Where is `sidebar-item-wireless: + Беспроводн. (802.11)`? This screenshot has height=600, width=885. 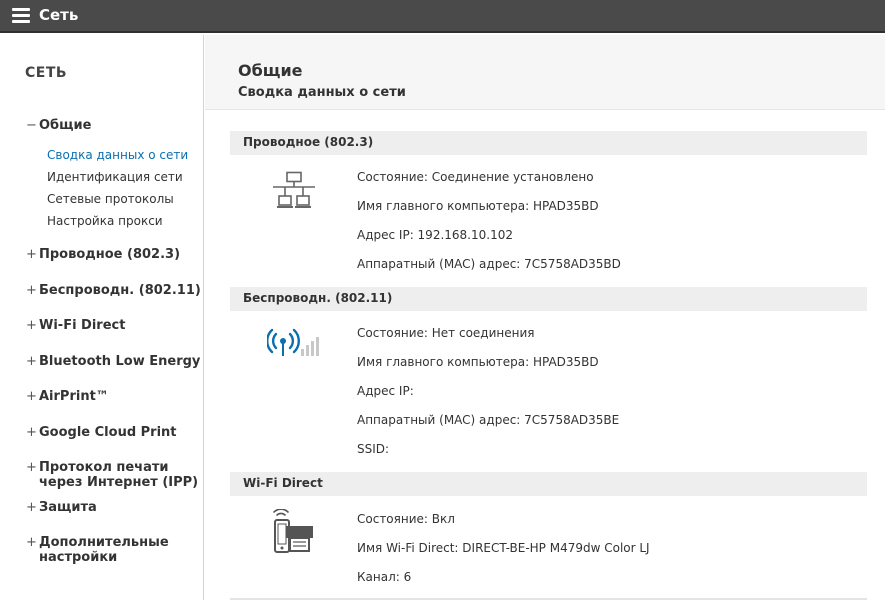 sidebar-item-wireless: + Беспроводн. (802.11) is located at coordinates (113, 290).